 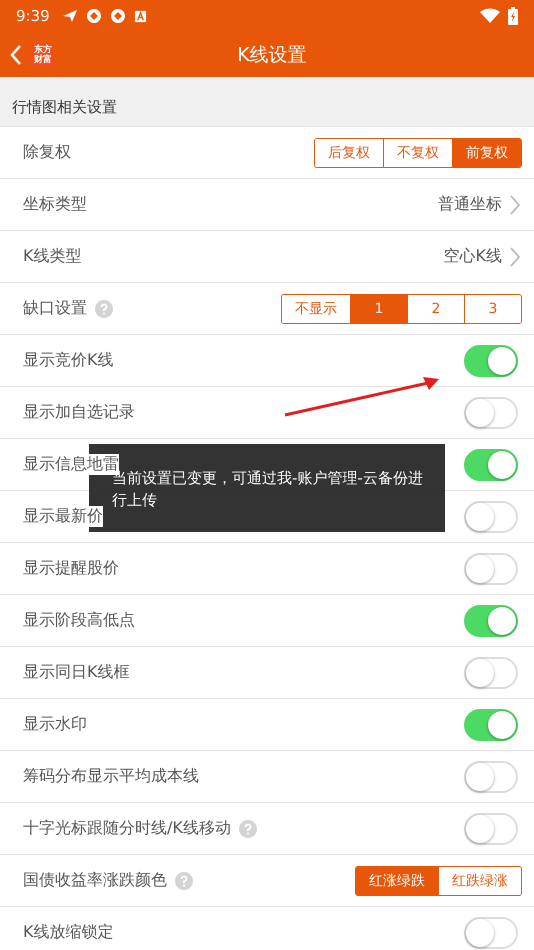 I want to click on segment-option: 前复权, so click(x=486, y=152).